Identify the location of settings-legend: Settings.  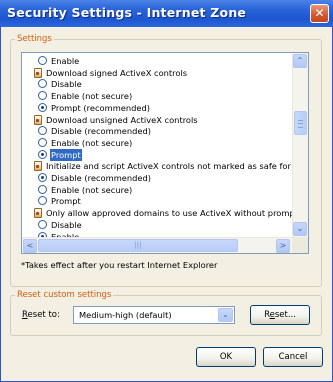
(34, 39).